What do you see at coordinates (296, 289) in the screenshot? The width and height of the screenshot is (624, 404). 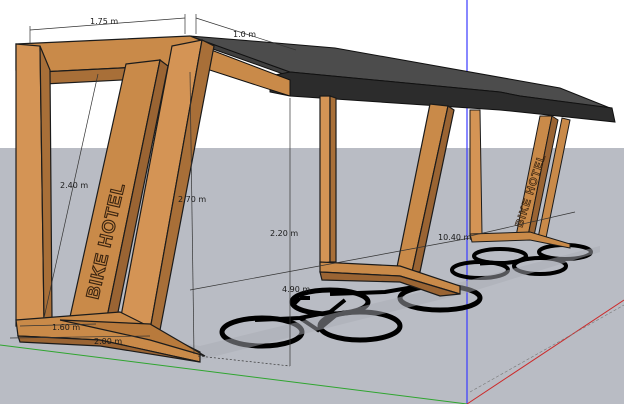 I see `dim-bay-length: 4.90 m` at bounding box center [296, 289].